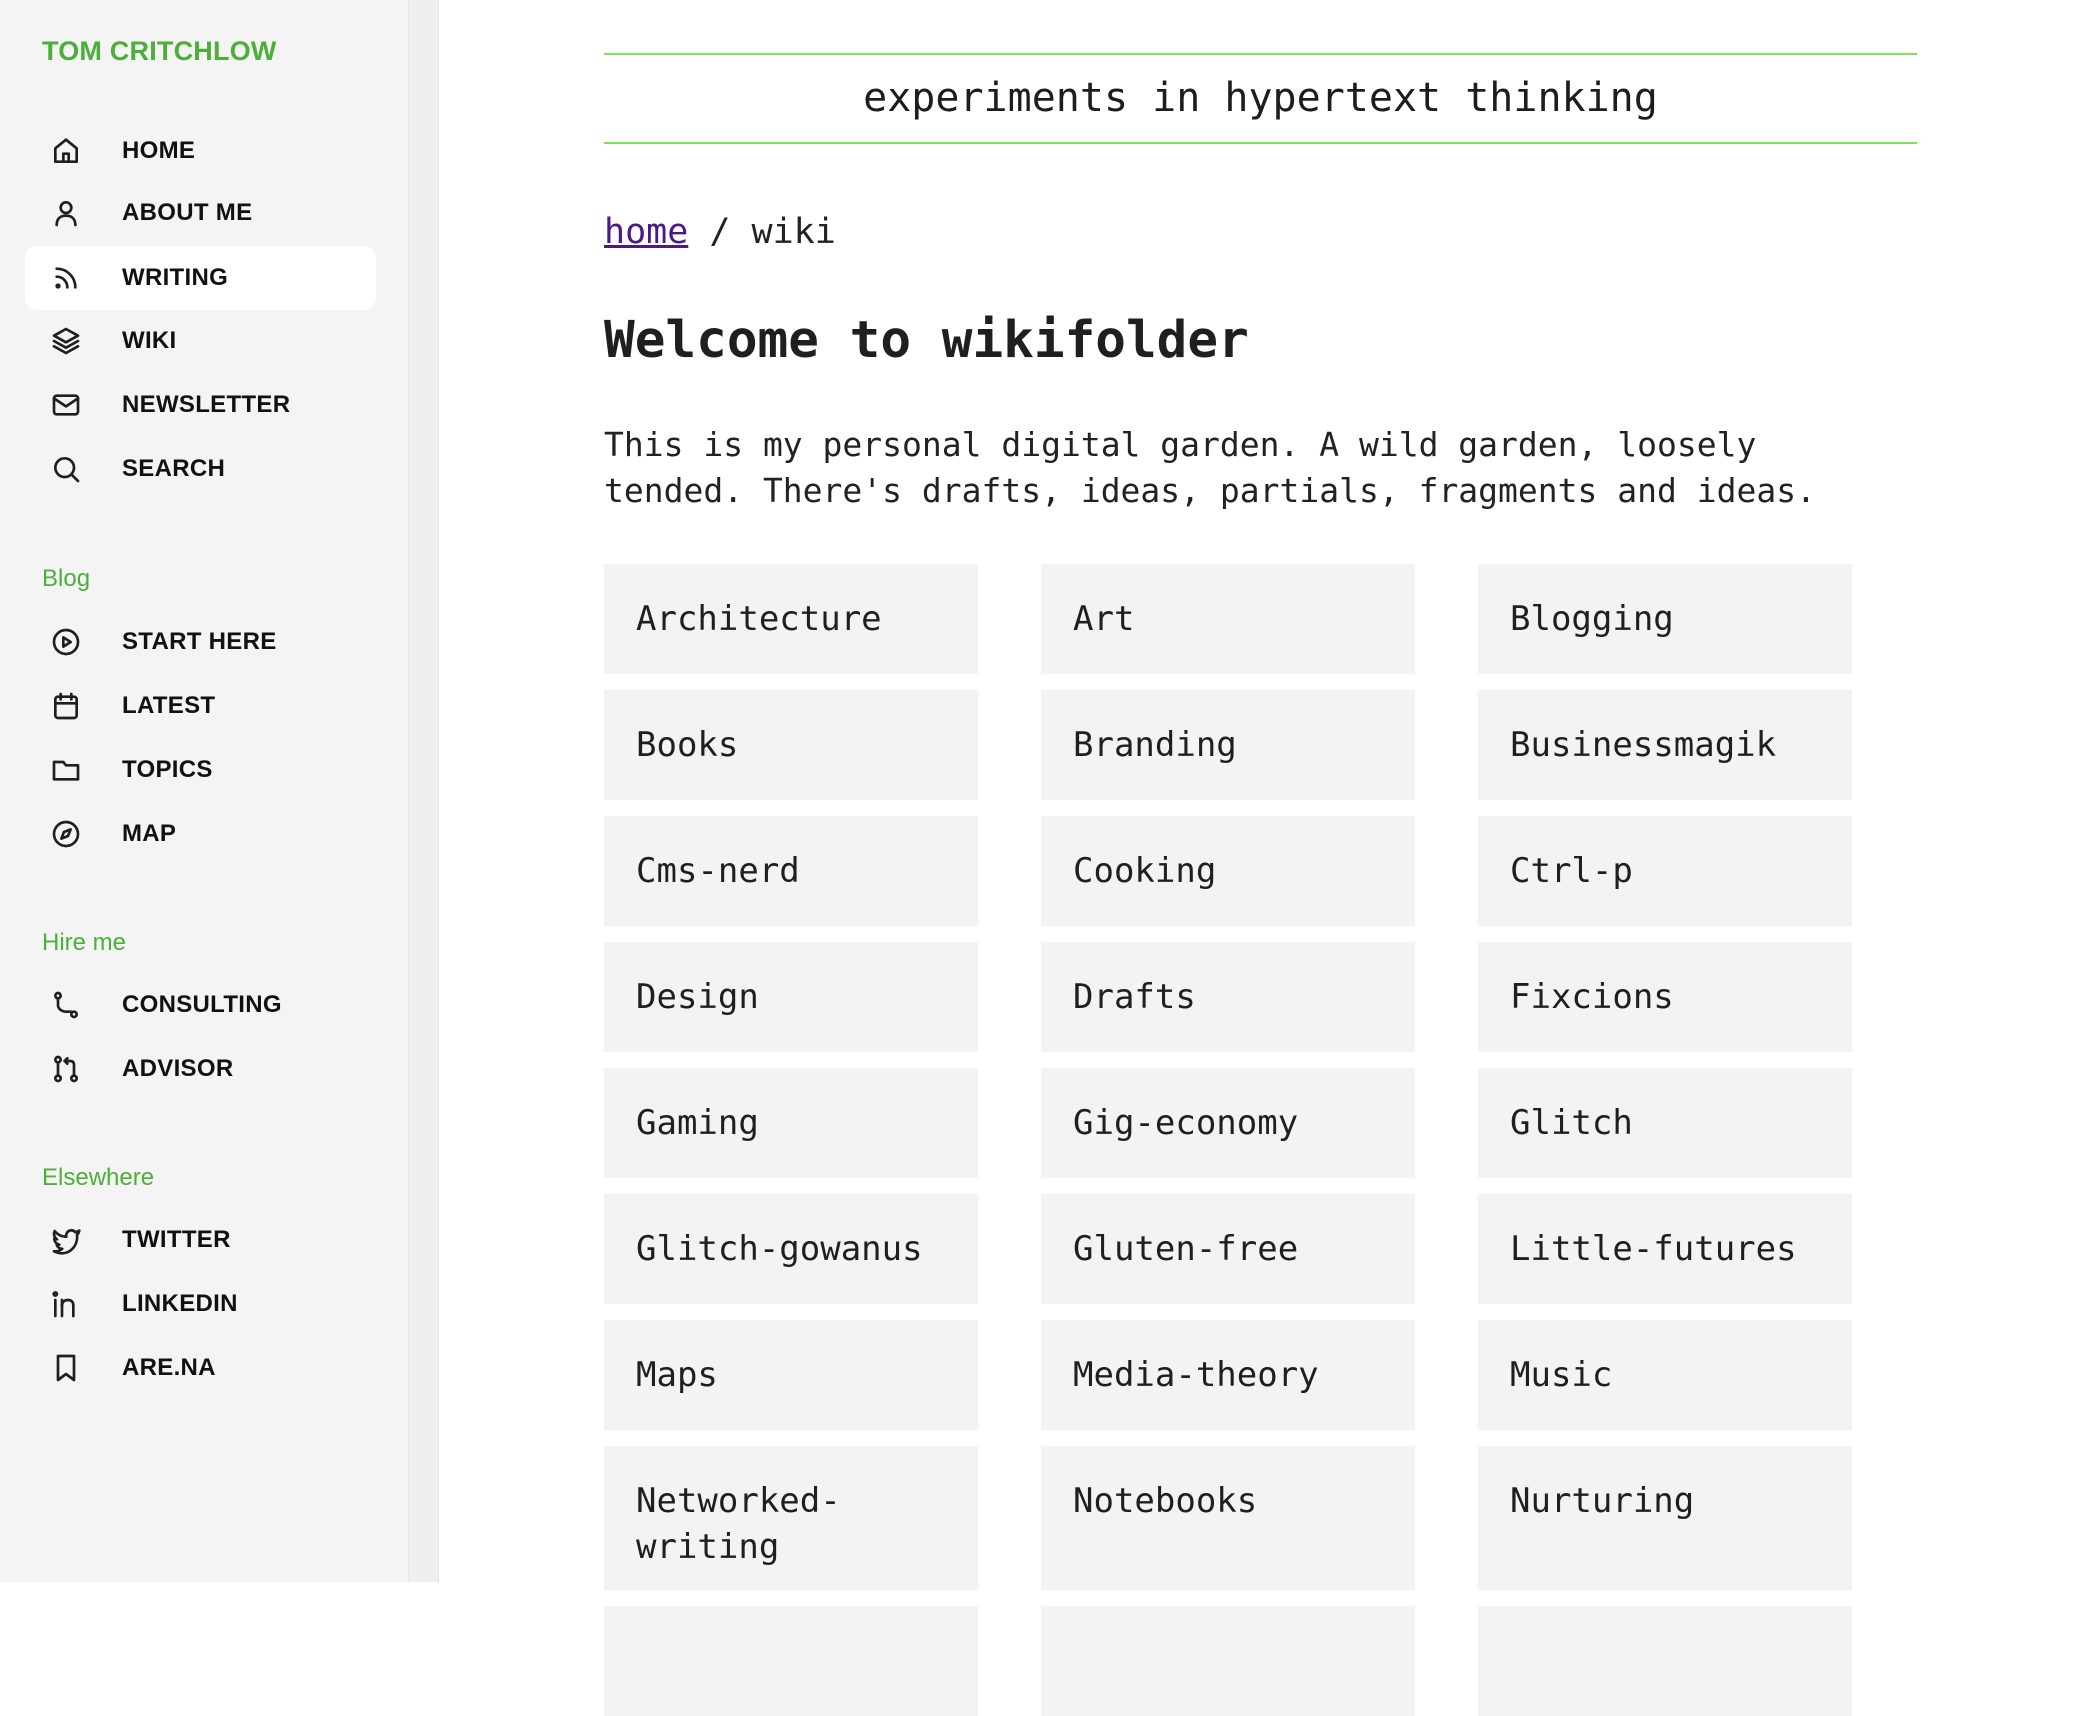  Describe the element at coordinates (646, 232) in the screenshot. I see `breadcrumb-home-link: home` at that location.